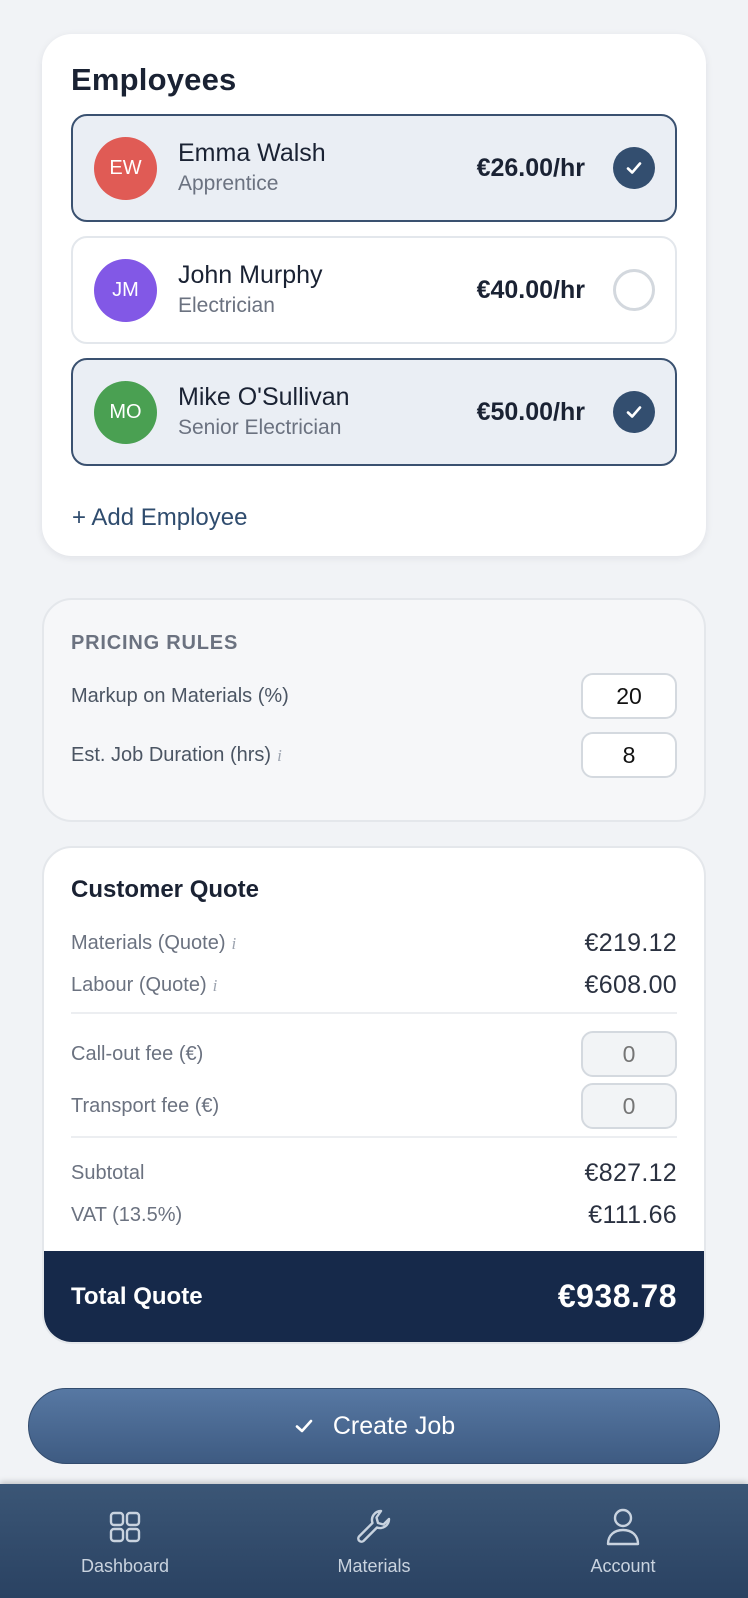 This screenshot has width=748, height=1598. What do you see at coordinates (374, 1215) in the screenshot?
I see `vat-row: VAT (13.5%) €111.66` at bounding box center [374, 1215].